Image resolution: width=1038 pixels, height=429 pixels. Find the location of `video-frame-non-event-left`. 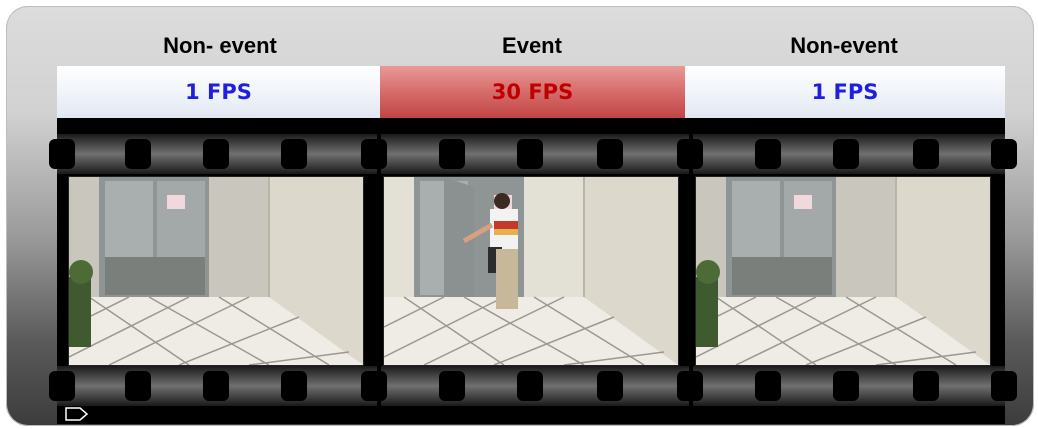

video-frame-non-event-left is located at coordinates (216, 271).